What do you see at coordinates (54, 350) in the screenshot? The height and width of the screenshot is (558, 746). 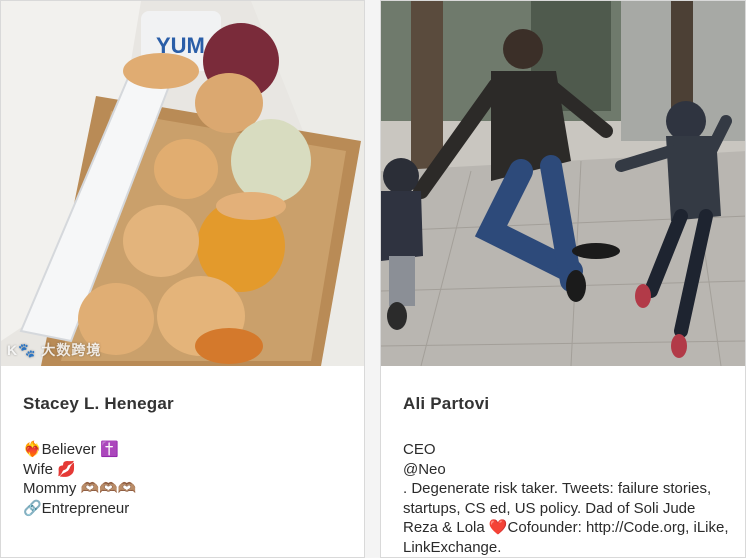 I see `watermark-text: K🐾 大数跨境` at bounding box center [54, 350].